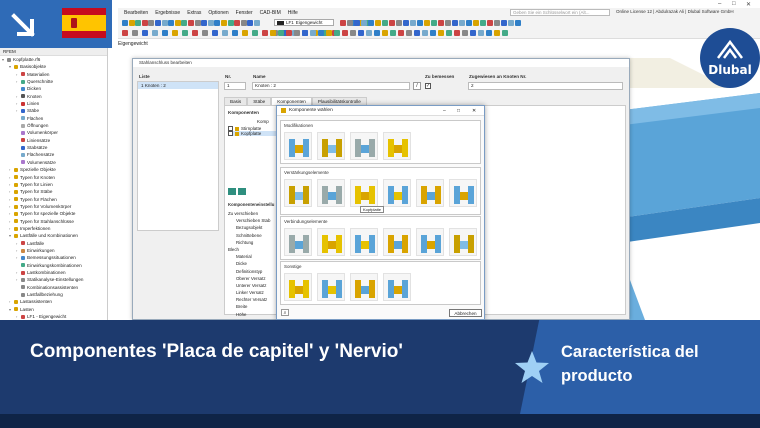 The image size is (760, 428). Describe the element at coordinates (53, 177) in the screenshot. I see `tree-item: › Typen für Knoten` at that location.